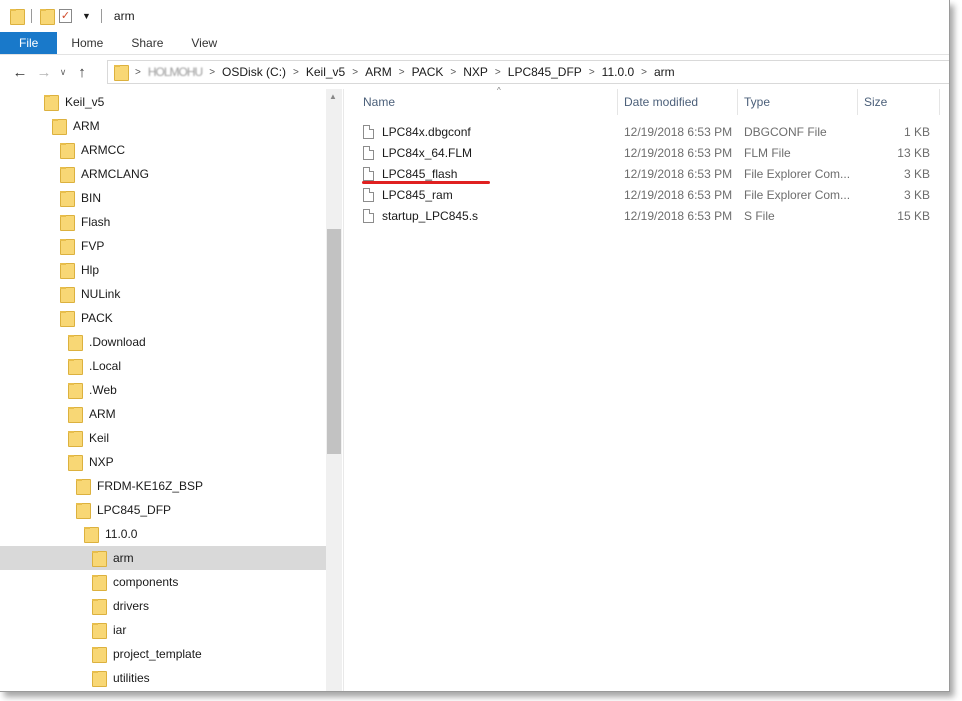 Image resolution: width=962 pixels, height=701 pixels. What do you see at coordinates (204, 43) in the screenshot?
I see `tab-view: View` at bounding box center [204, 43].